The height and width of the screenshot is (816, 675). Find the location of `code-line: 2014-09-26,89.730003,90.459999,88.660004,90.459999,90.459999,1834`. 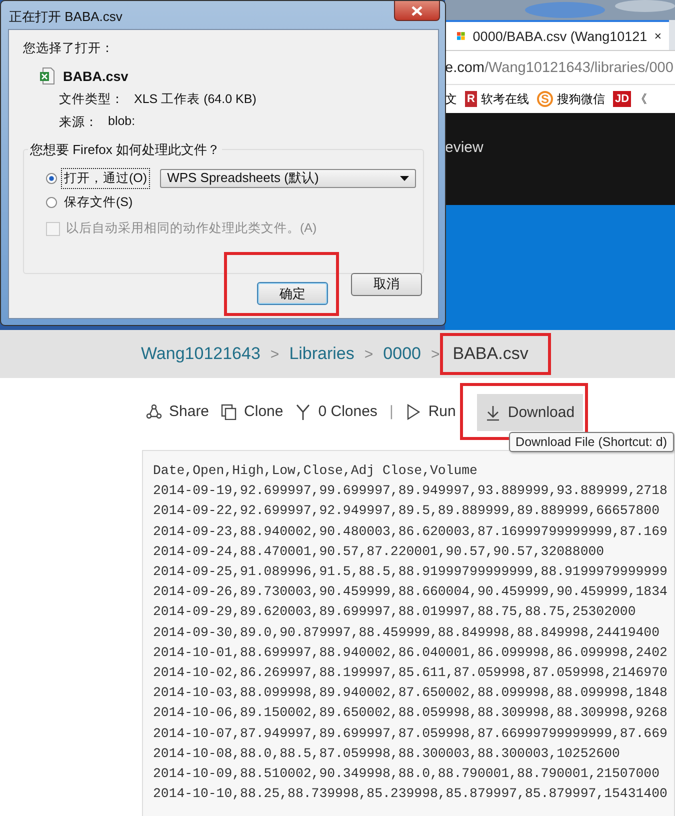

code-line: 2014-09-26,89.730003,90.459999,88.660004,90.459999,90.459999,1834 is located at coordinates (410, 592).